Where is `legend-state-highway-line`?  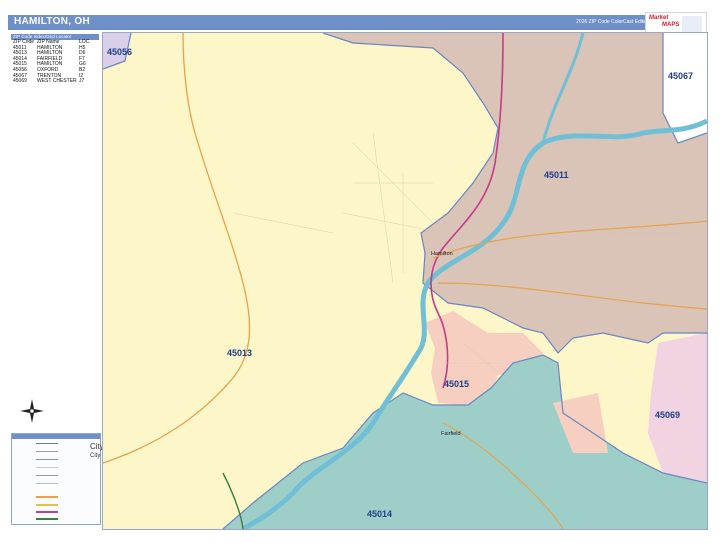
legend-state-highway-line is located at coordinates (47, 505).